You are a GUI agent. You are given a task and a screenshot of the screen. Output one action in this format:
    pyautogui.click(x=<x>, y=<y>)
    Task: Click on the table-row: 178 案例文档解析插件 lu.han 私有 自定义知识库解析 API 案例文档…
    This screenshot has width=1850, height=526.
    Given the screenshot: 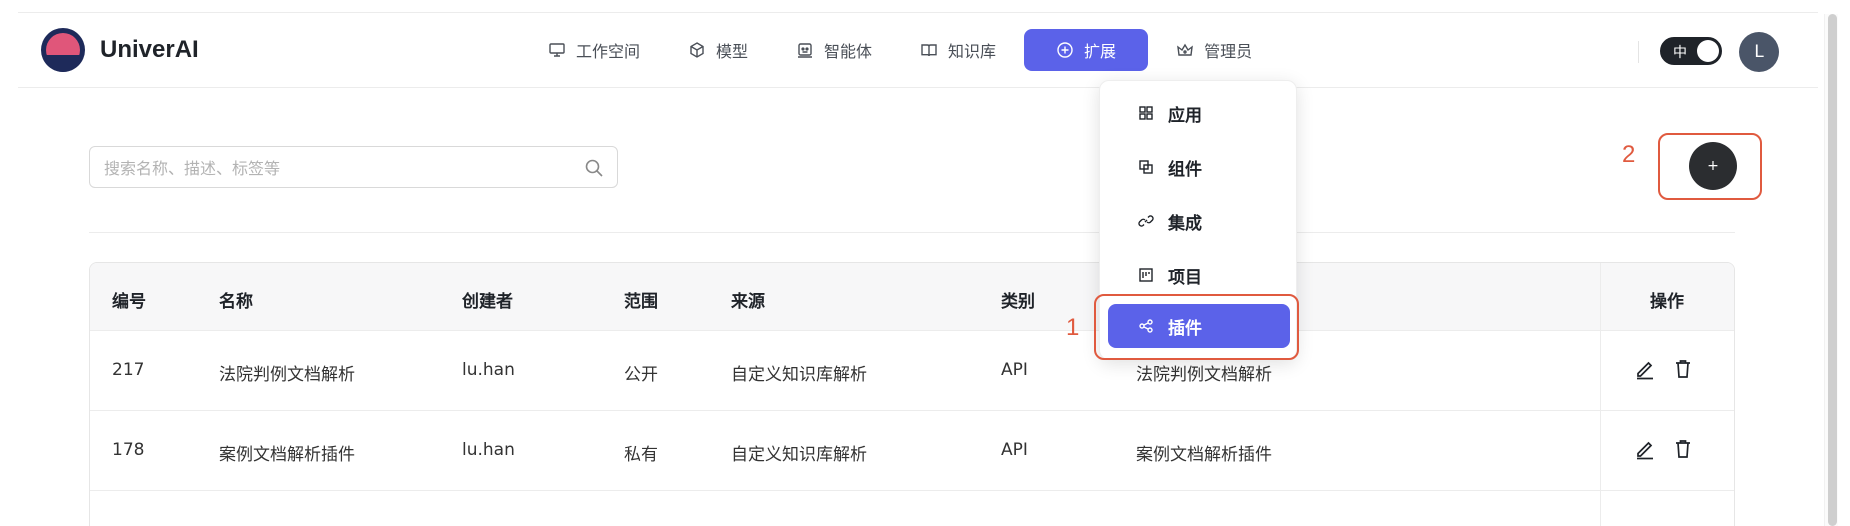 What is the action you would take?
    pyautogui.click(x=912, y=451)
    